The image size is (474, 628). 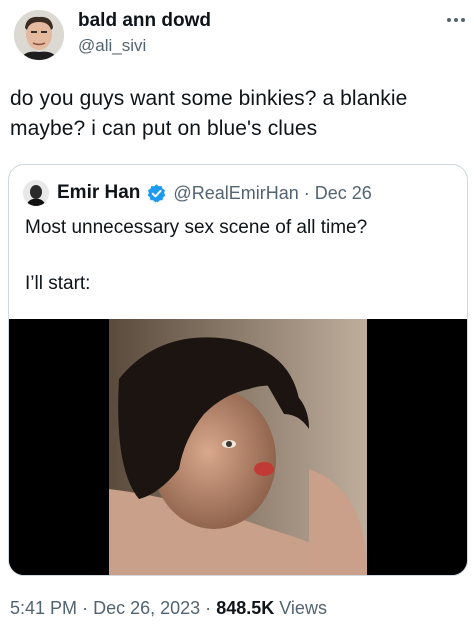 I want to click on more-icon, so click(x=456, y=20).